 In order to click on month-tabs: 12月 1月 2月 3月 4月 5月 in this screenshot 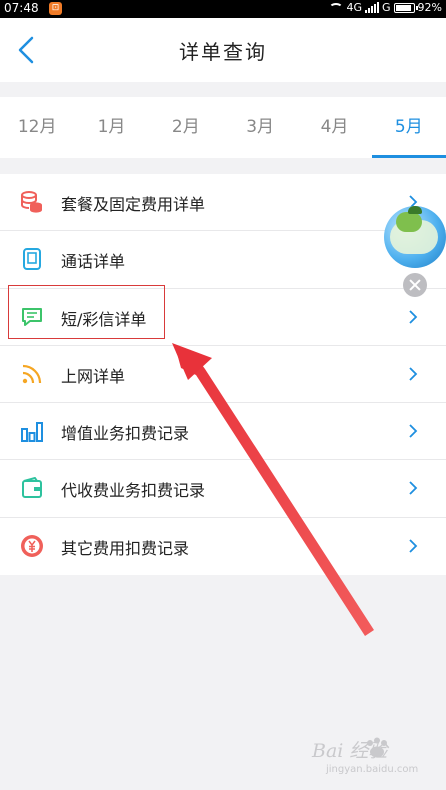, I will do `click(223, 127)`.